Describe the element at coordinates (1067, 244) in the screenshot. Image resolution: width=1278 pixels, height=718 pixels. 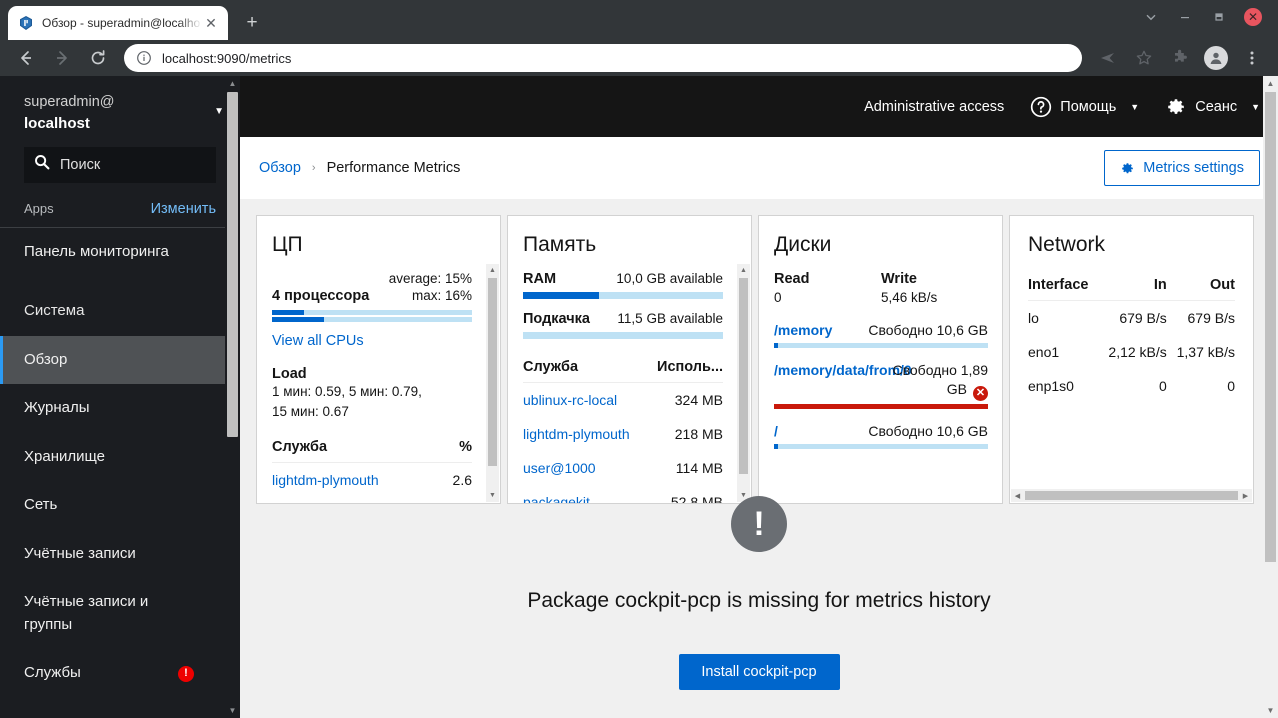
I see `network-card-title: Network` at that location.